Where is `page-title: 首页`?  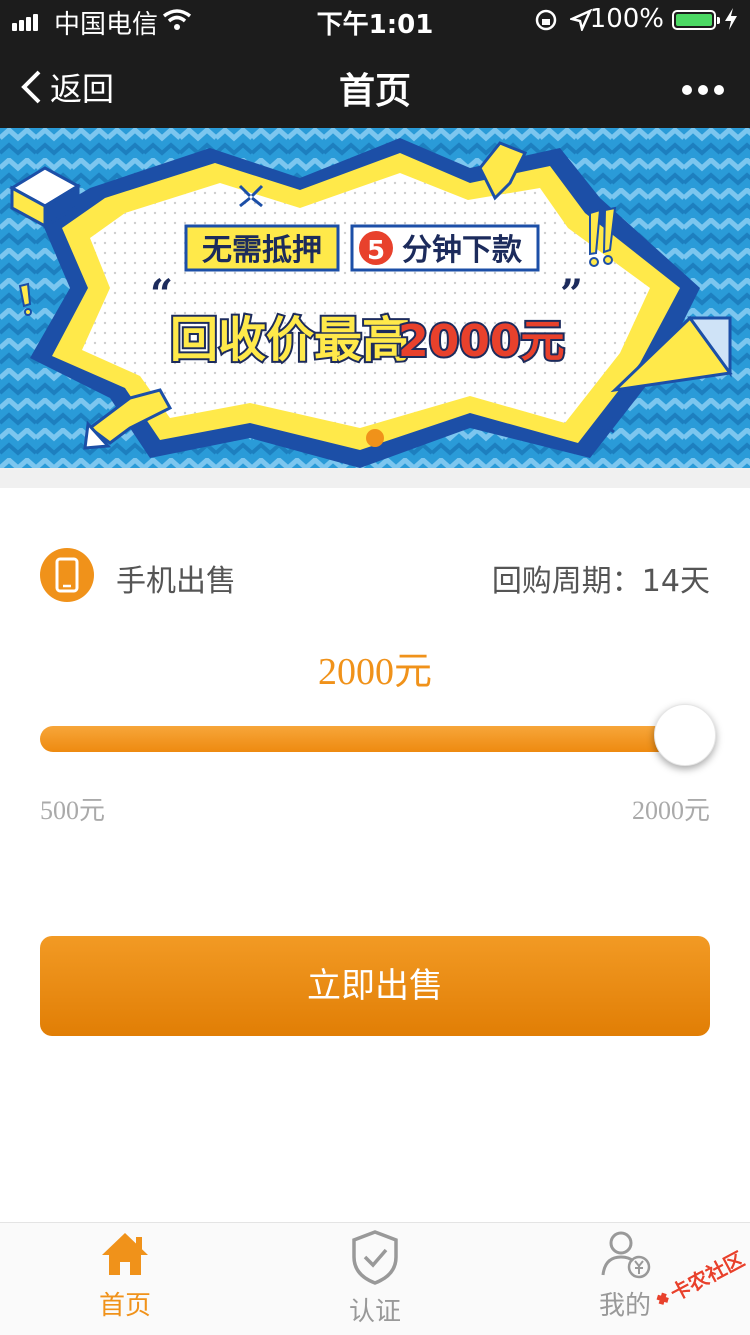 page-title: 首页 is located at coordinates (374, 91).